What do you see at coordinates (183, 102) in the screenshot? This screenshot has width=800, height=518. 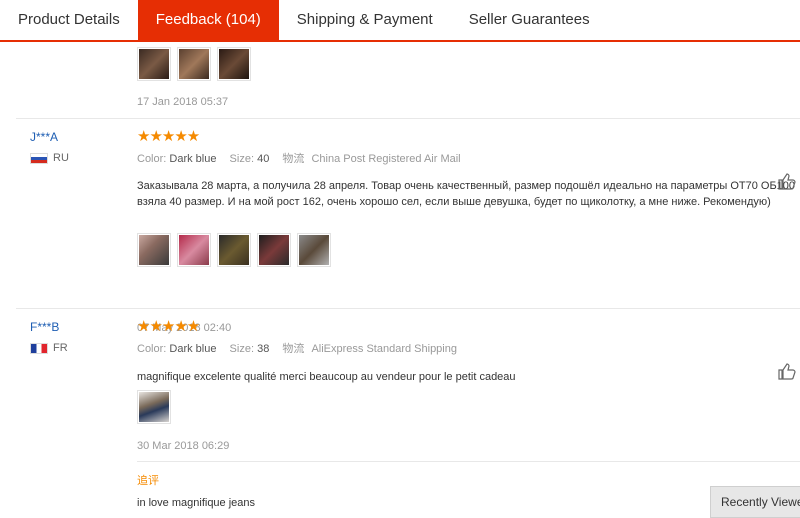 I see `review-date: 17 Jan 2018 05:37` at bounding box center [183, 102].